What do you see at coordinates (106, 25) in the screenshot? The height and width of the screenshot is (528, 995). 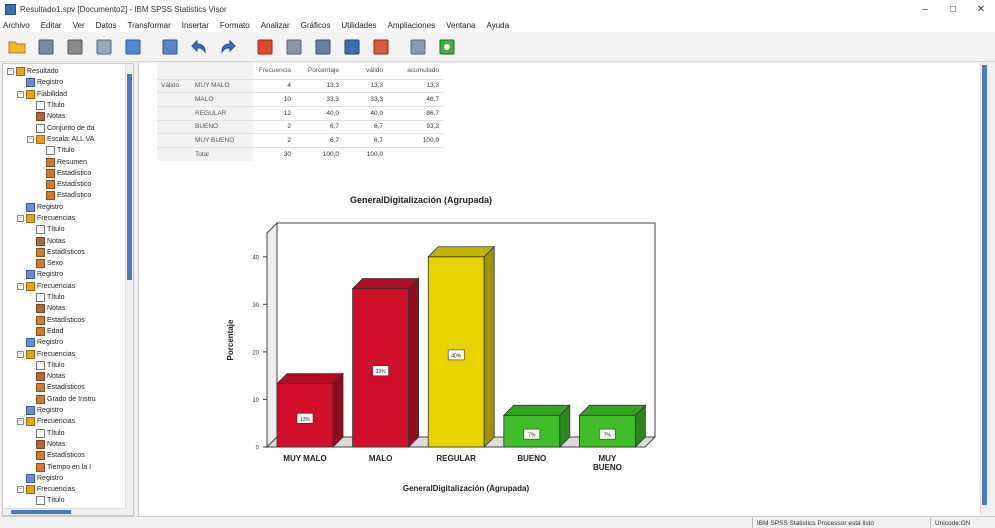 I see `menu-item-datos: Datos` at bounding box center [106, 25].